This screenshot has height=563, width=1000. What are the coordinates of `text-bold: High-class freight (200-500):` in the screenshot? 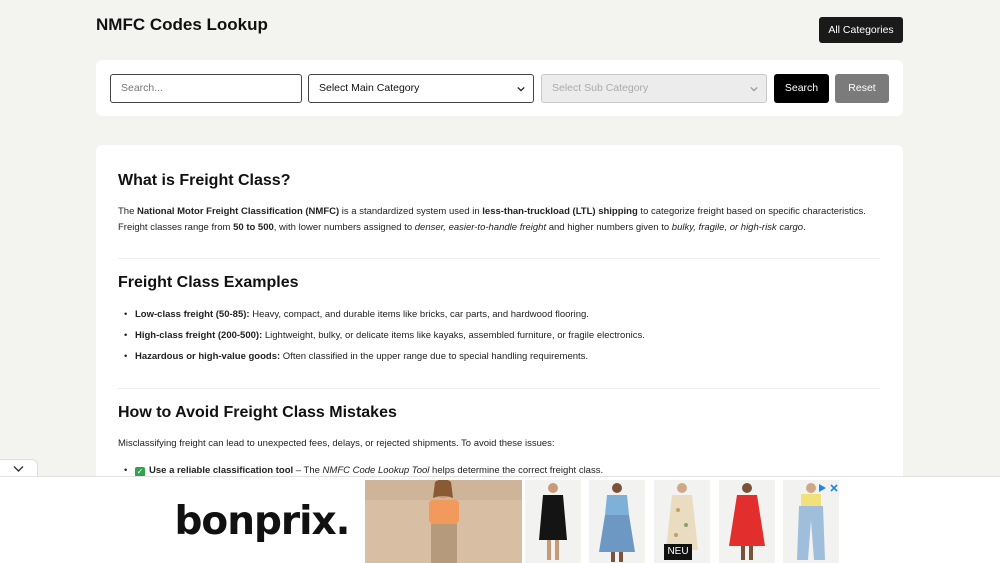 It's located at (199, 335).